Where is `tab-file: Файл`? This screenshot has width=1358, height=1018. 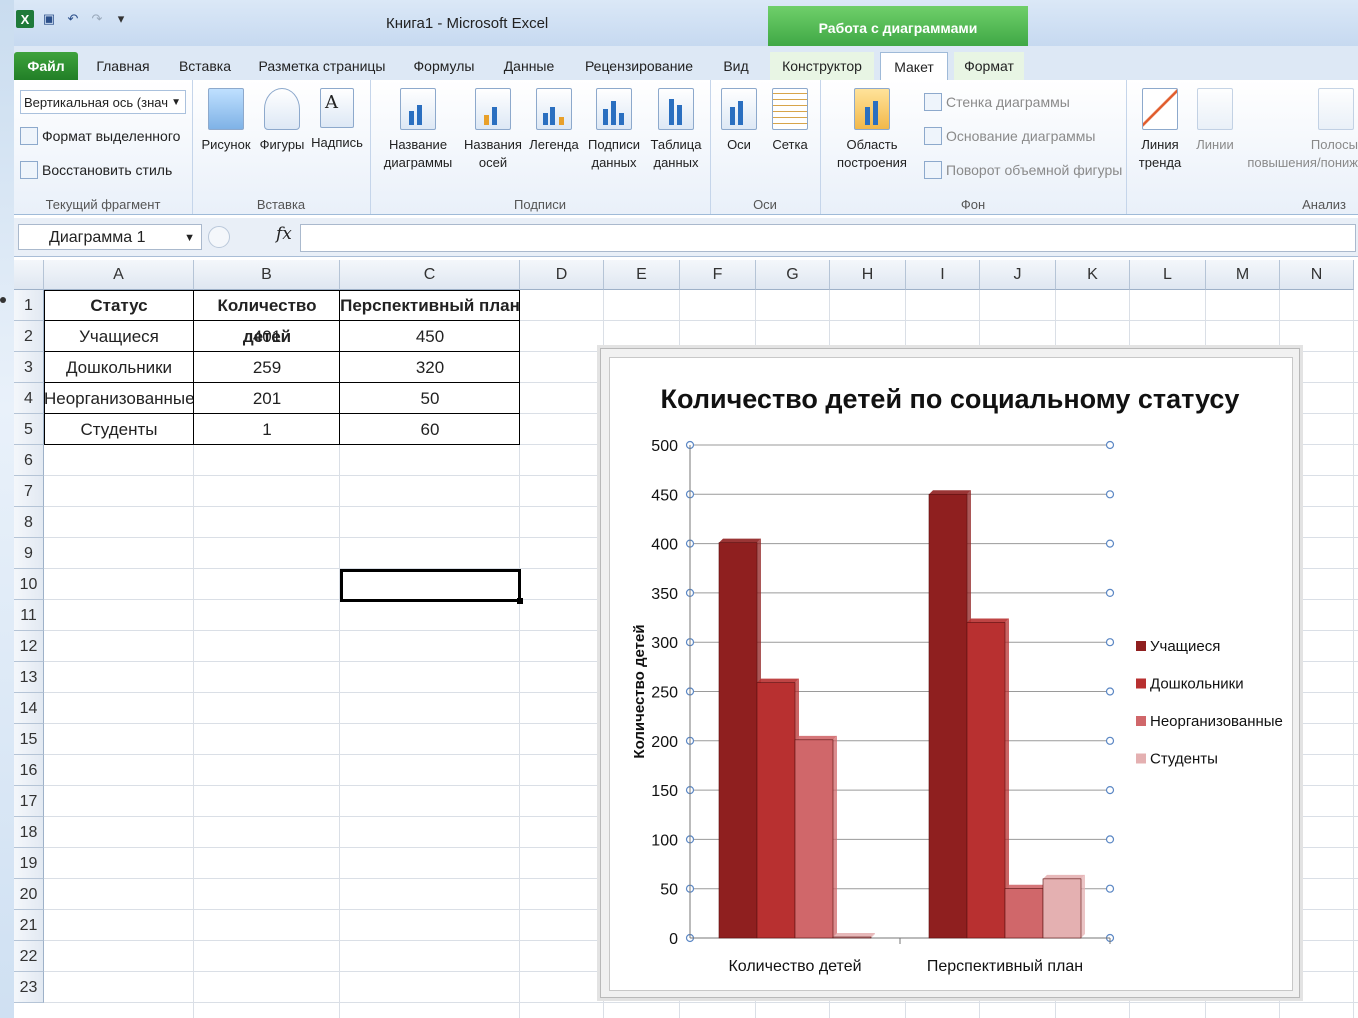
tab-file: Файл is located at coordinates (46, 66).